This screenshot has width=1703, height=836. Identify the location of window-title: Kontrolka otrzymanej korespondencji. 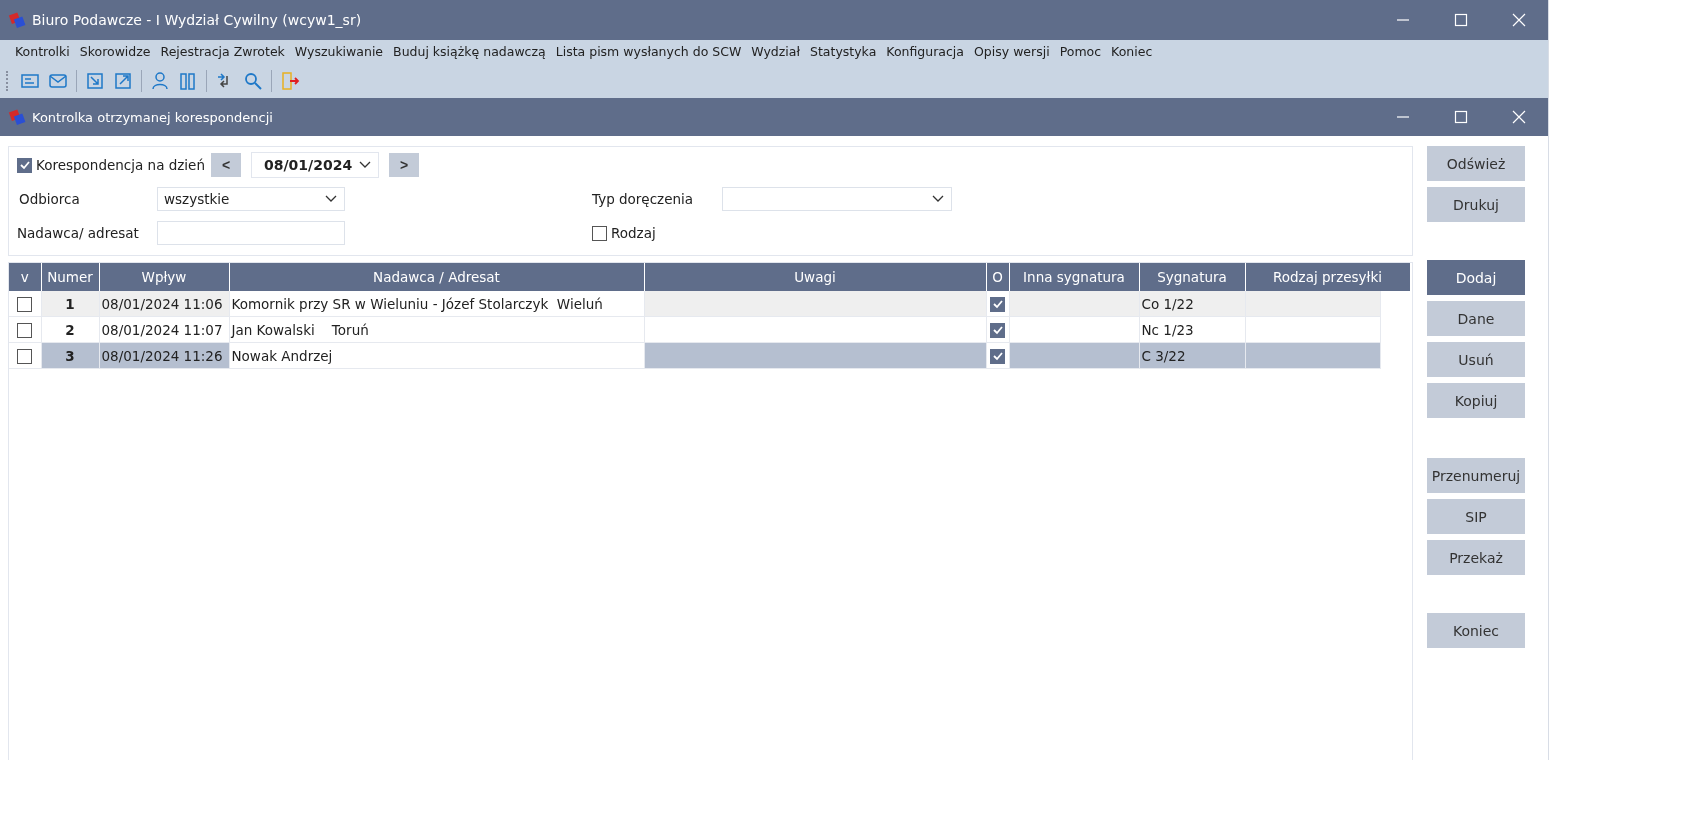
(153, 117).